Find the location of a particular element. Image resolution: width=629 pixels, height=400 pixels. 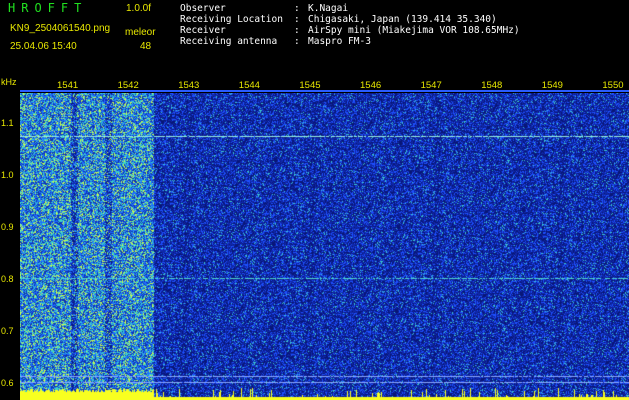

meta-label: Receiver is located at coordinates (203, 30).